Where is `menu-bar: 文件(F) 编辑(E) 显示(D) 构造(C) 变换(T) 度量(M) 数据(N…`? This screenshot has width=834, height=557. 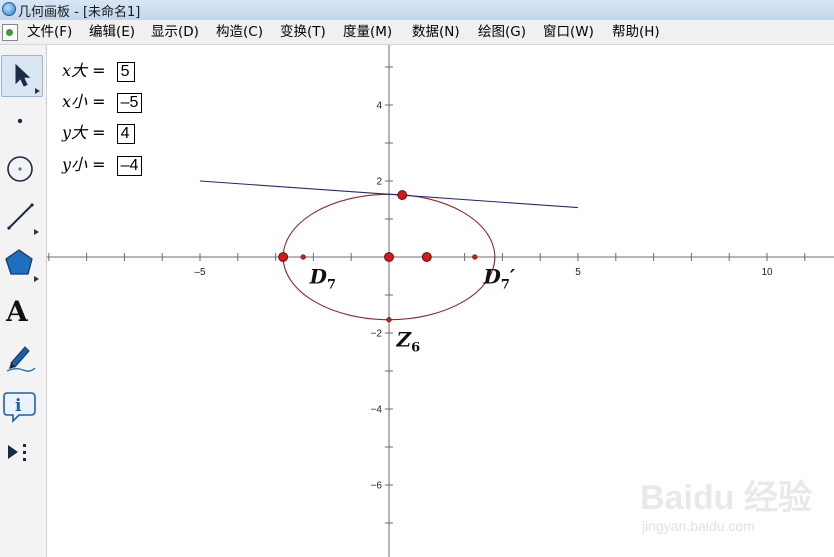 menu-bar: 文件(F) 编辑(E) 显示(D) 构造(C) 变换(T) 度量(M) 数据(N… is located at coordinates (417, 32).